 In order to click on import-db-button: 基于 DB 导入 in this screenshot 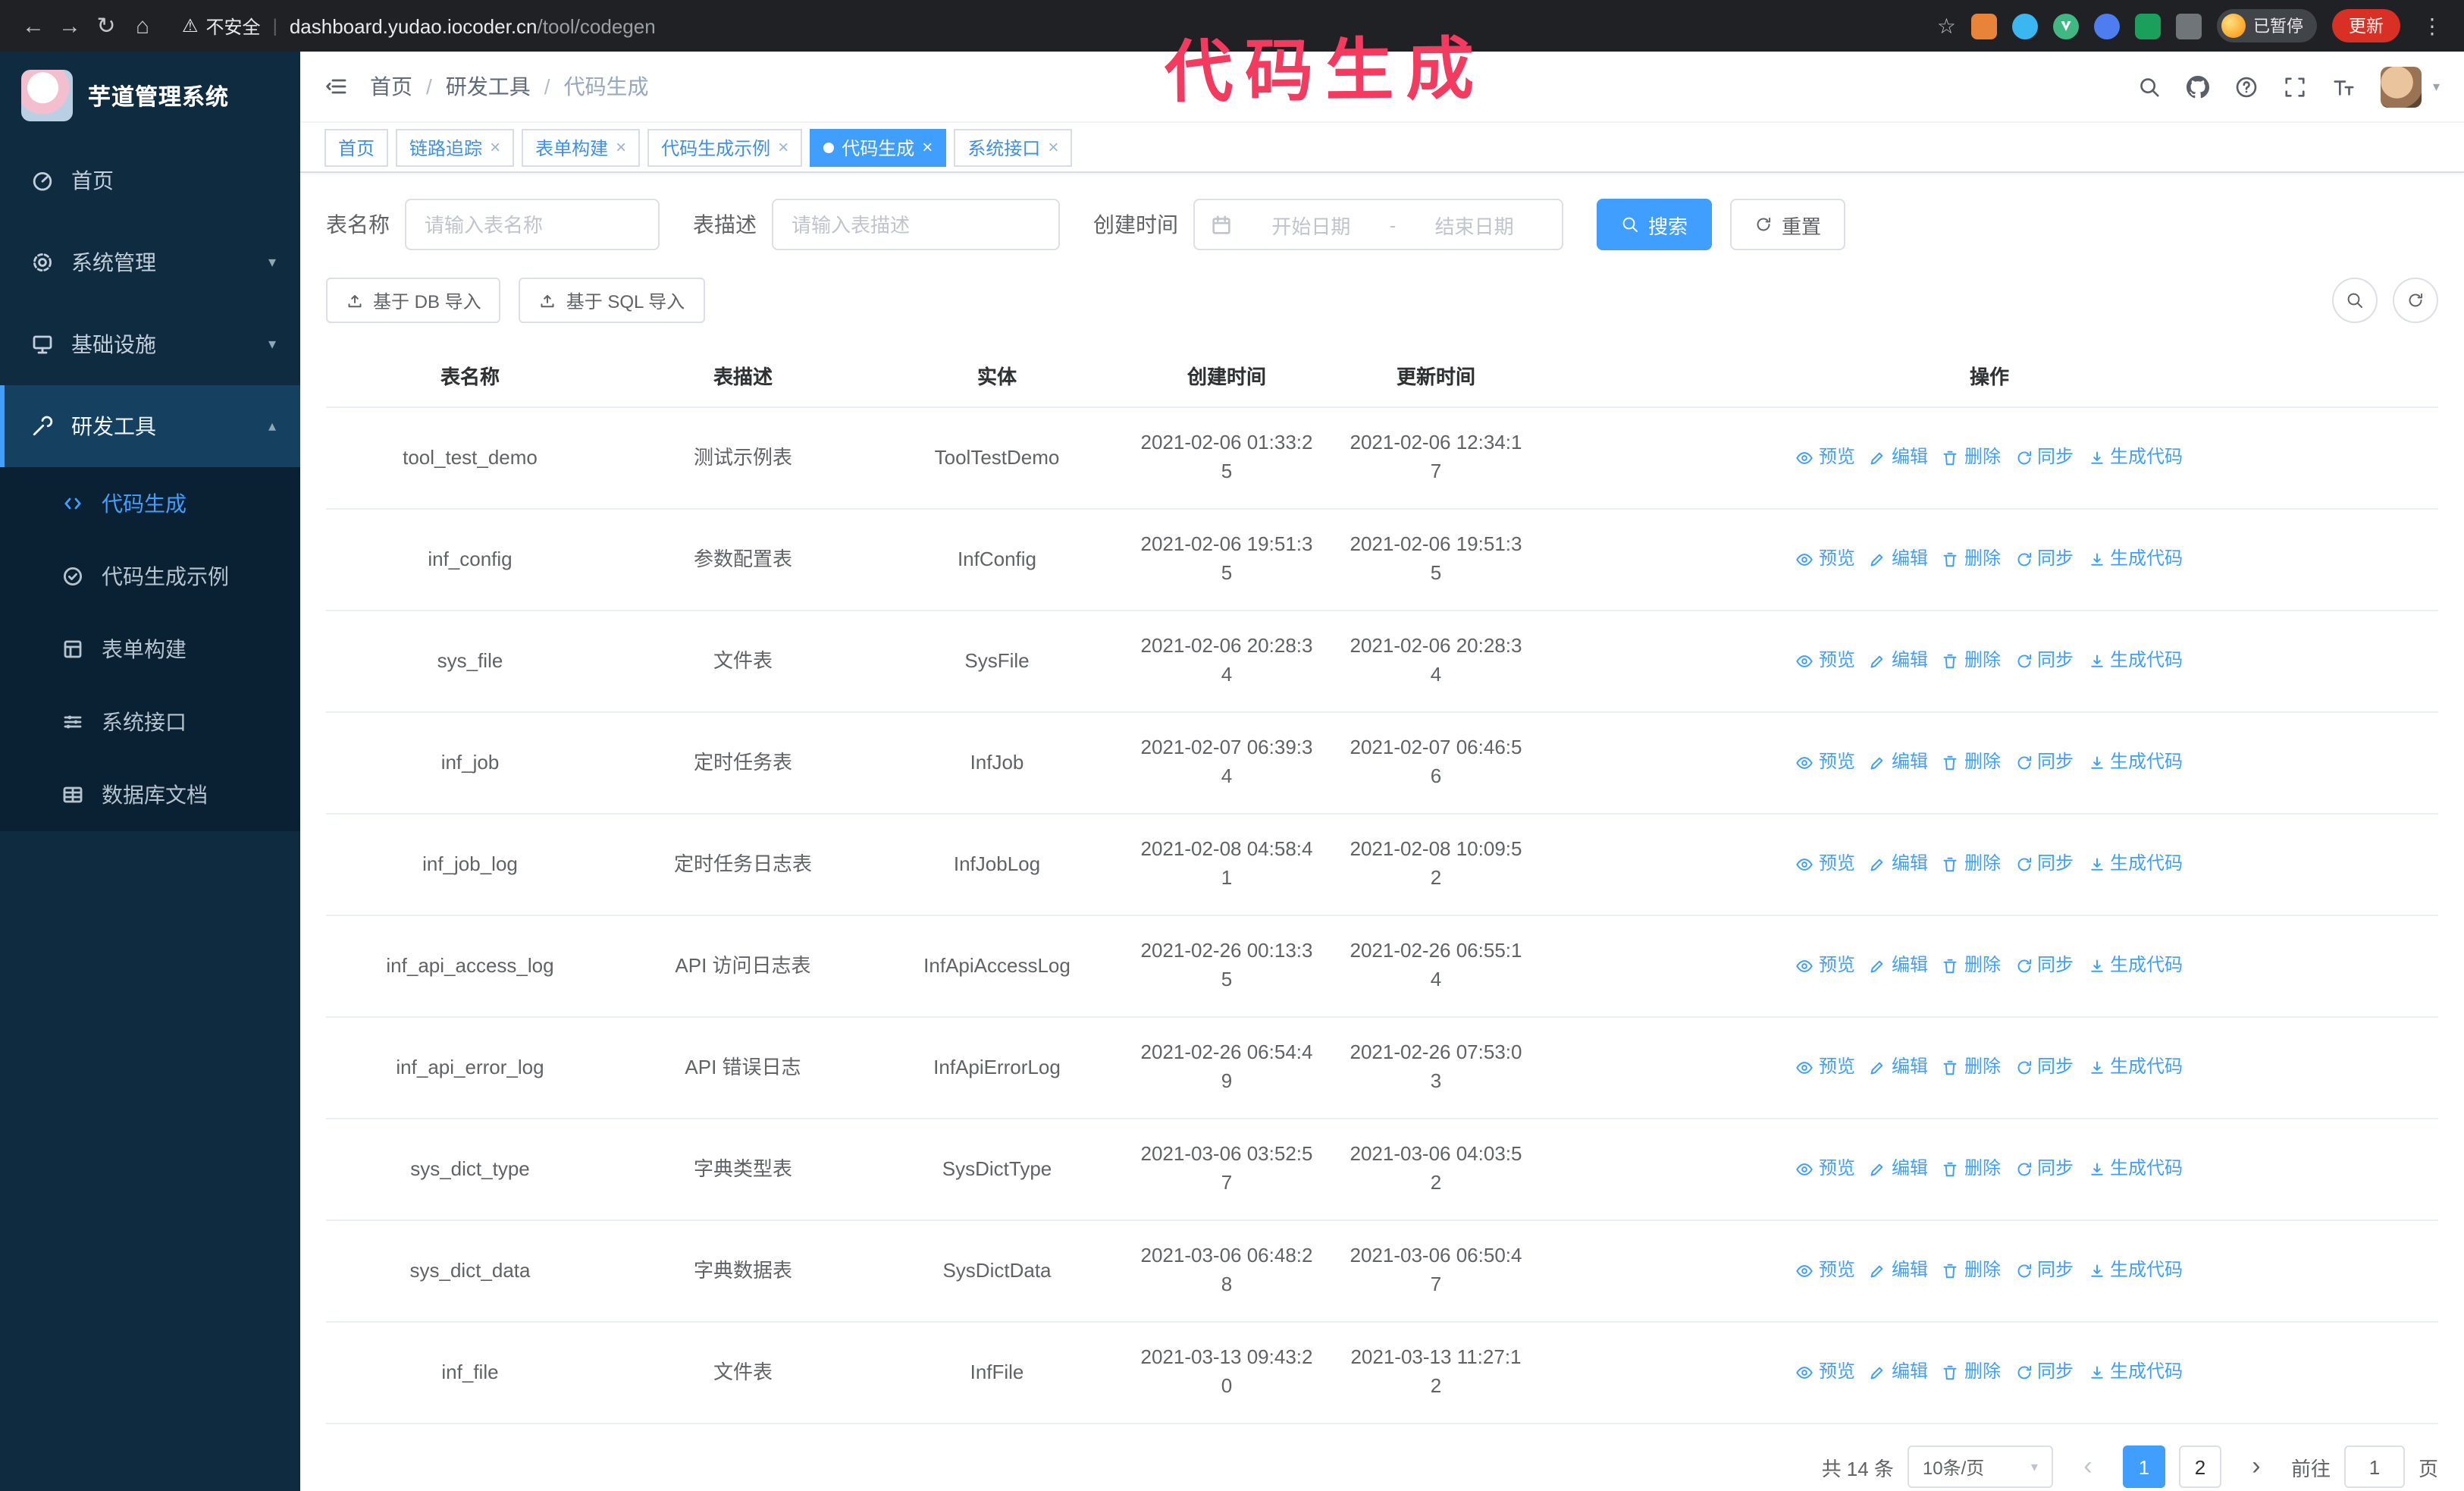, I will do `click(413, 300)`.